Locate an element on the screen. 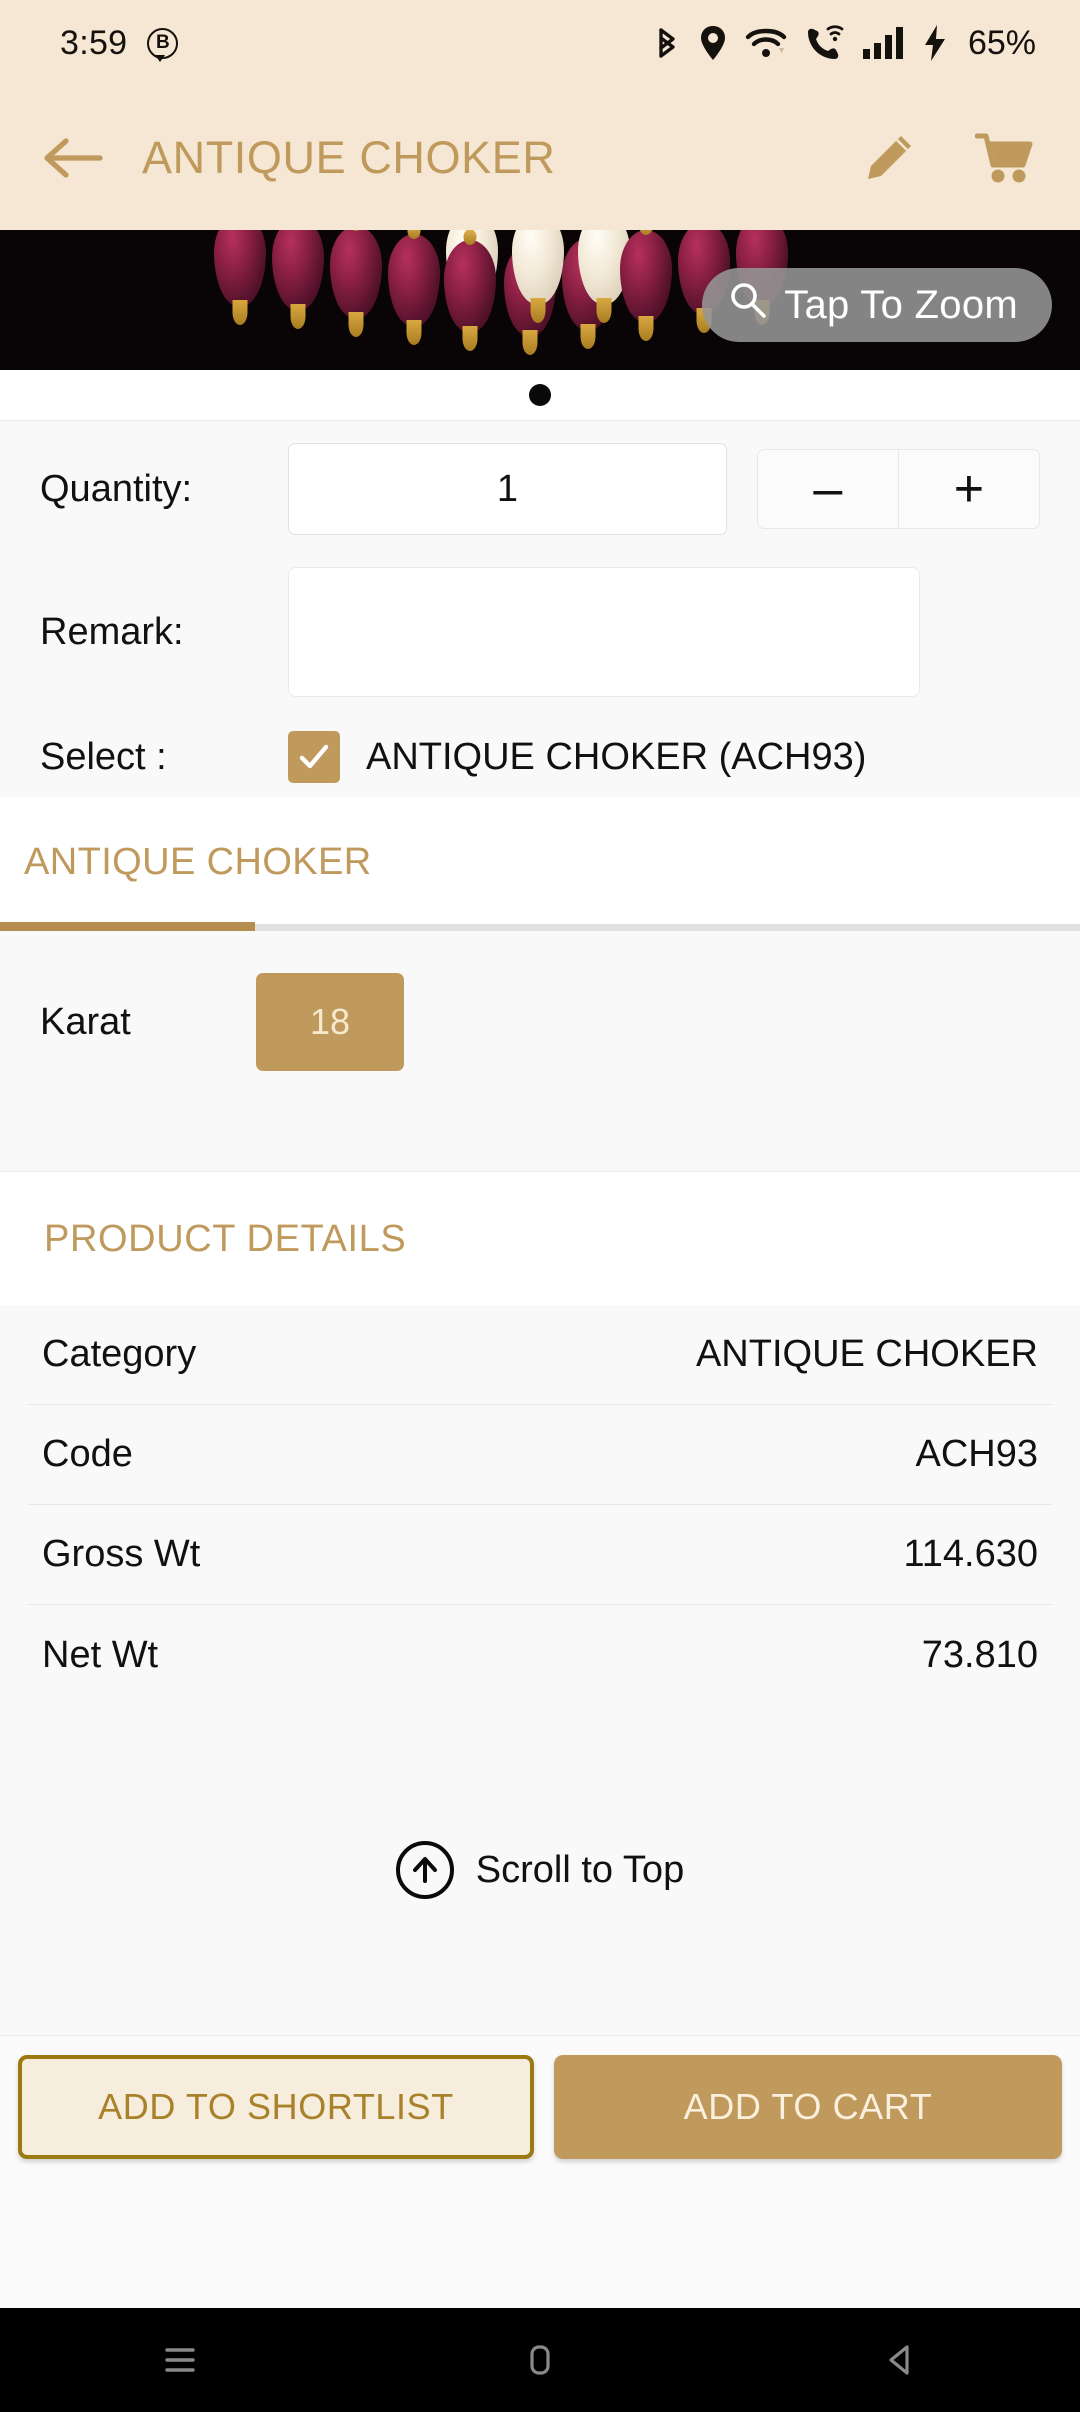 This screenshot has width=1080, height=2412. app-bar: ANTIQUE CHOKER is located at coordinates (540, 158).